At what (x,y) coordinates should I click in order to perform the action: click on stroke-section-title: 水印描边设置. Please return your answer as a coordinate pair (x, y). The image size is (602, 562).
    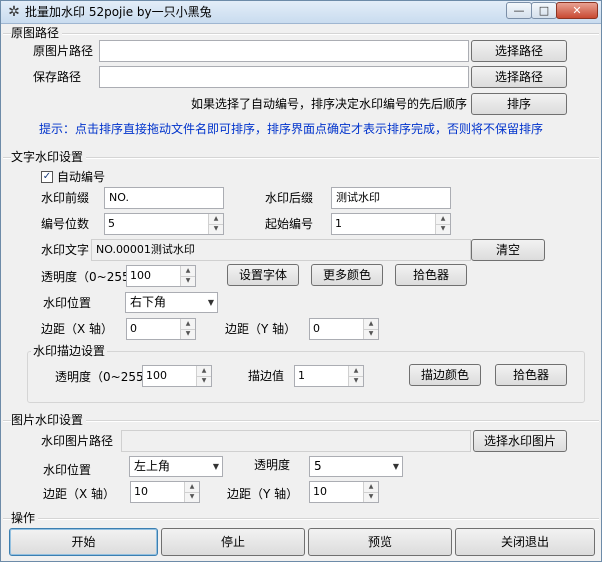
    Looking at the image, I should click on (69, 351).